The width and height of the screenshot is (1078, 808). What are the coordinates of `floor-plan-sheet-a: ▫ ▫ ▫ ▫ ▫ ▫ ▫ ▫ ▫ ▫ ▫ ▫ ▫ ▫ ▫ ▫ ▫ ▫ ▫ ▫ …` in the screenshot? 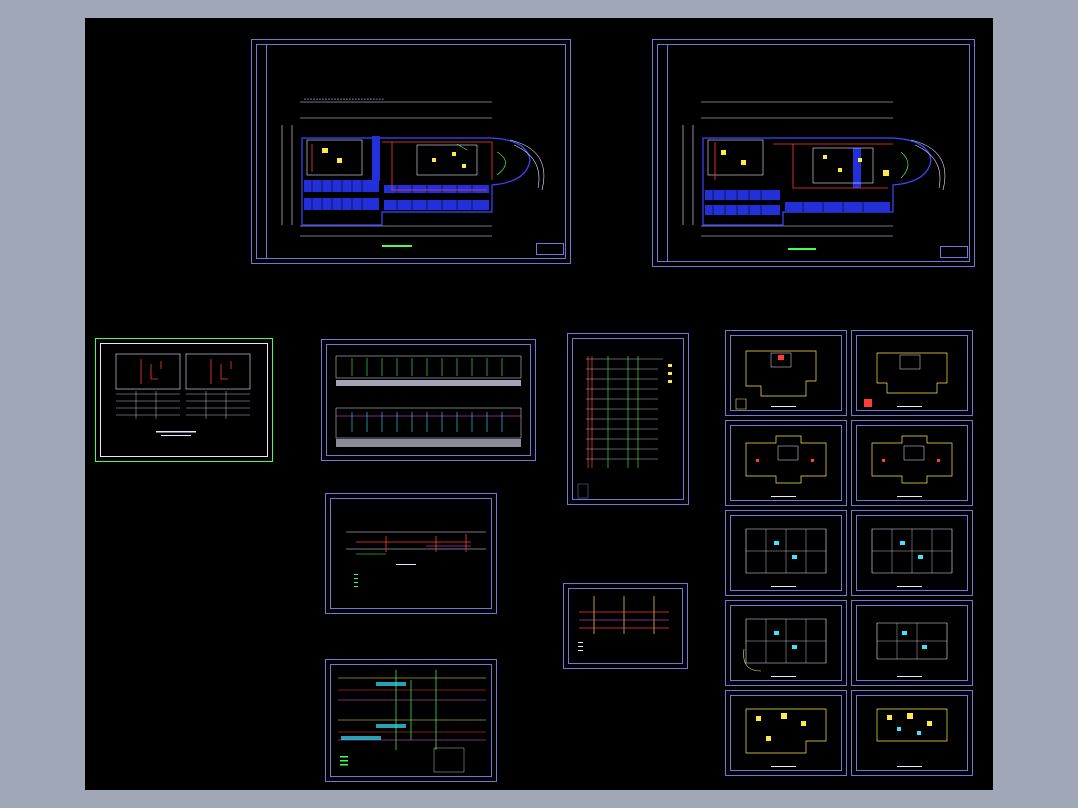 It's located at (411, 151).